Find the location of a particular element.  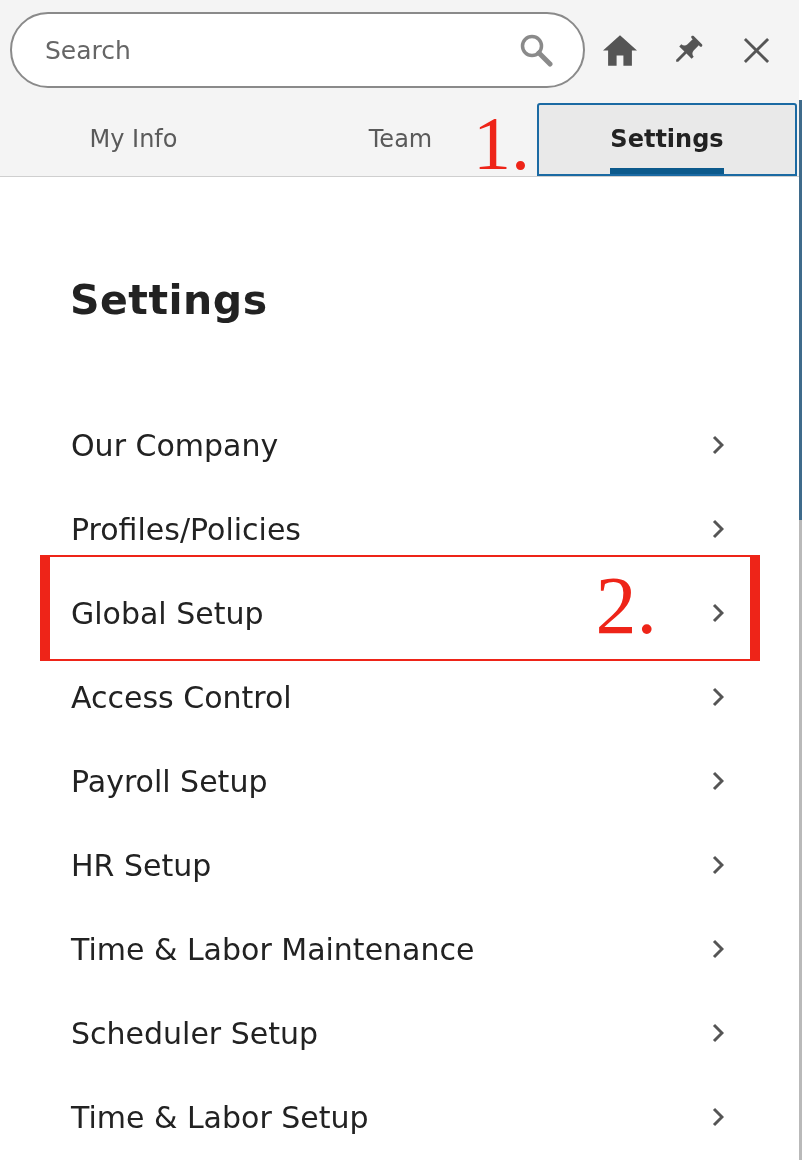

tab: My Info is located at coordinates (133, 139).